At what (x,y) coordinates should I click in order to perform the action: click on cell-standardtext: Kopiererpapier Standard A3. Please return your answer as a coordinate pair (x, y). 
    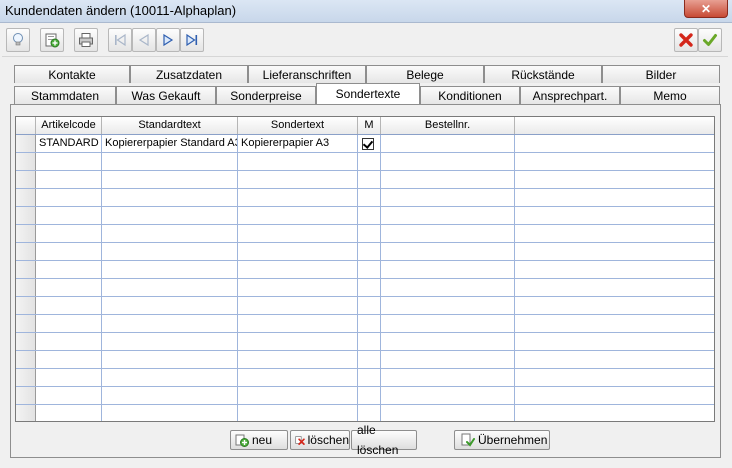
    Looking at the image, I should click on (170, 143).